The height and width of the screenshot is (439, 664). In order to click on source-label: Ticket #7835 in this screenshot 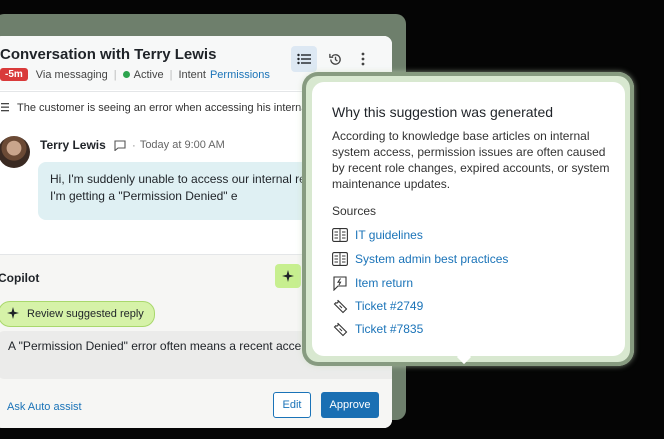, I will do `click(389, 329)`.